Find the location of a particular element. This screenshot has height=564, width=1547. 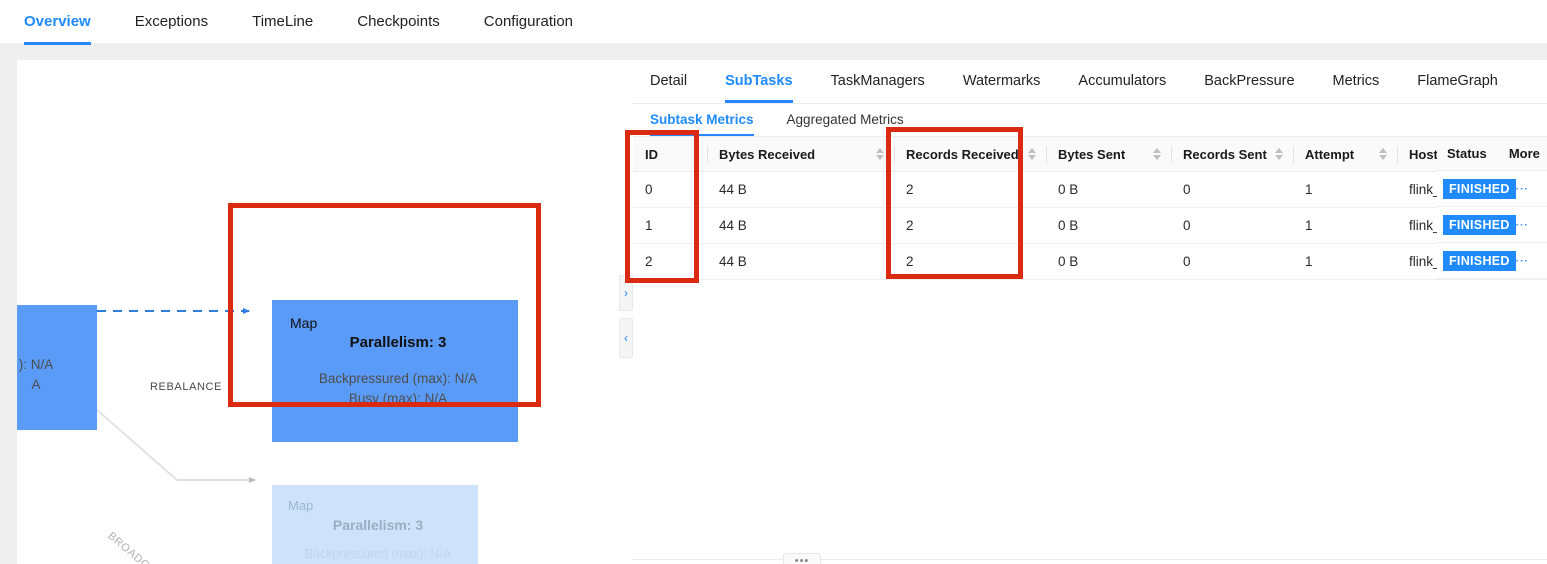

column-header-attempt-label: Attempt is located at coordinates (1330, 154).